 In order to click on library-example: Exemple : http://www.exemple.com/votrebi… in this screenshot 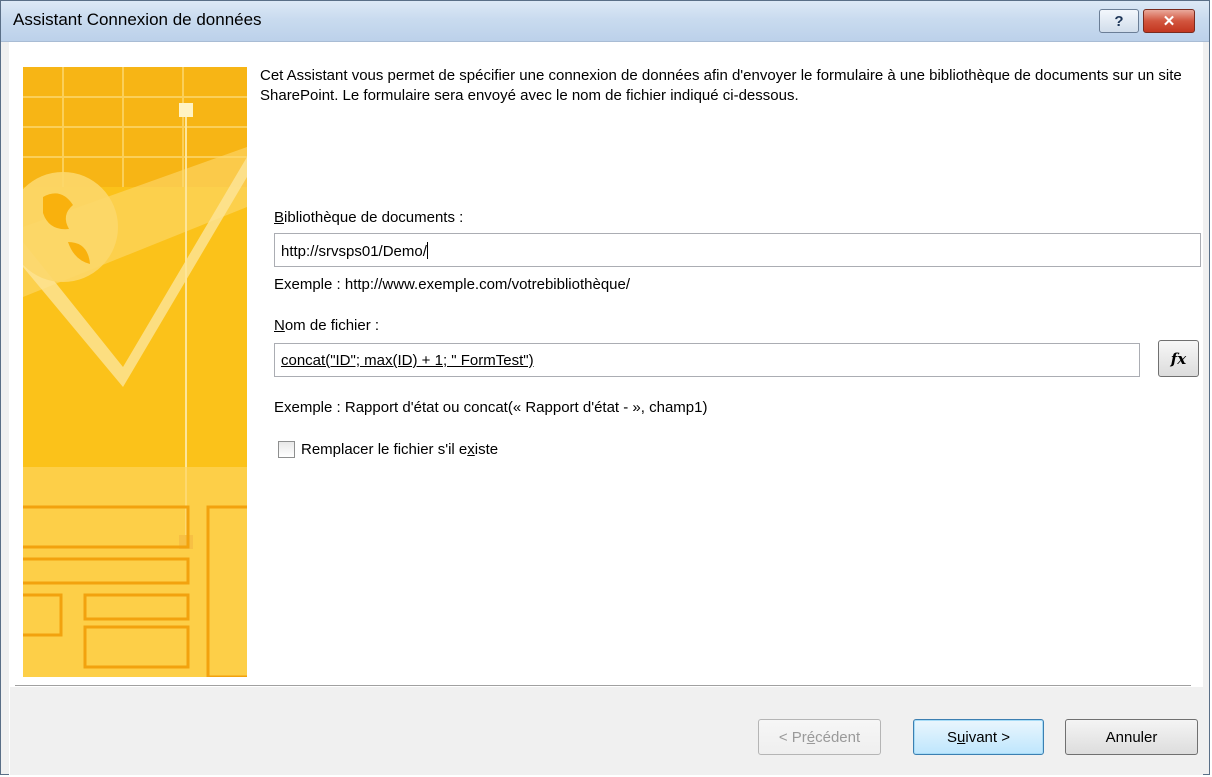, I will do `click(452, 284)`.